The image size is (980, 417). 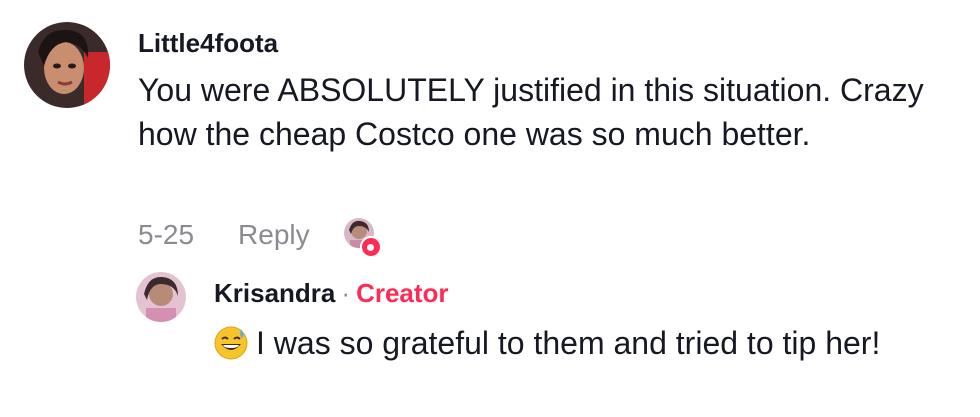 I want to click on reply-header: Krisandra · Creator, so click(x=331, y=293).